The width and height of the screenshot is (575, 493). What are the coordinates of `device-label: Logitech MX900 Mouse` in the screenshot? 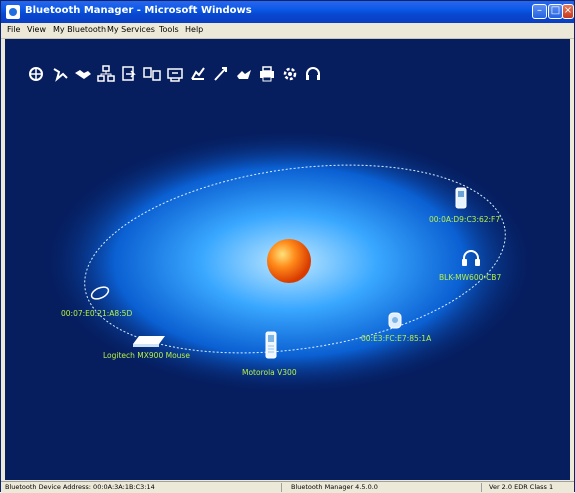 It's located at (146, 355).